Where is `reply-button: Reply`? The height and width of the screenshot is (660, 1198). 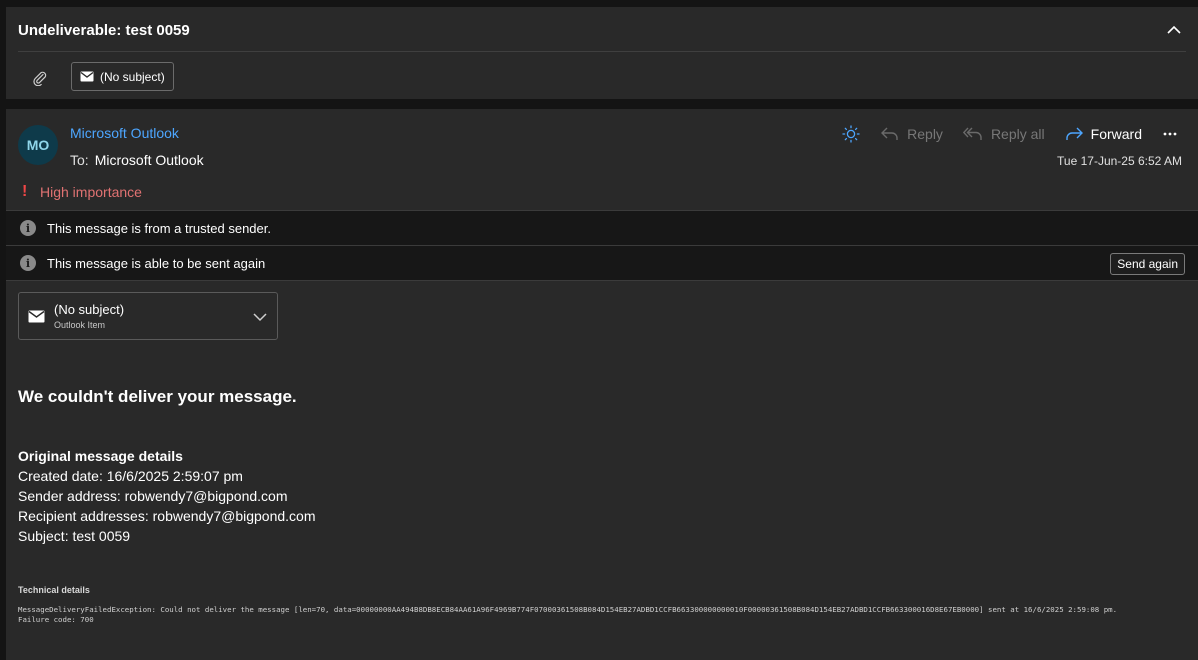
reply-button: Reply is located at coordinates (912, 134).